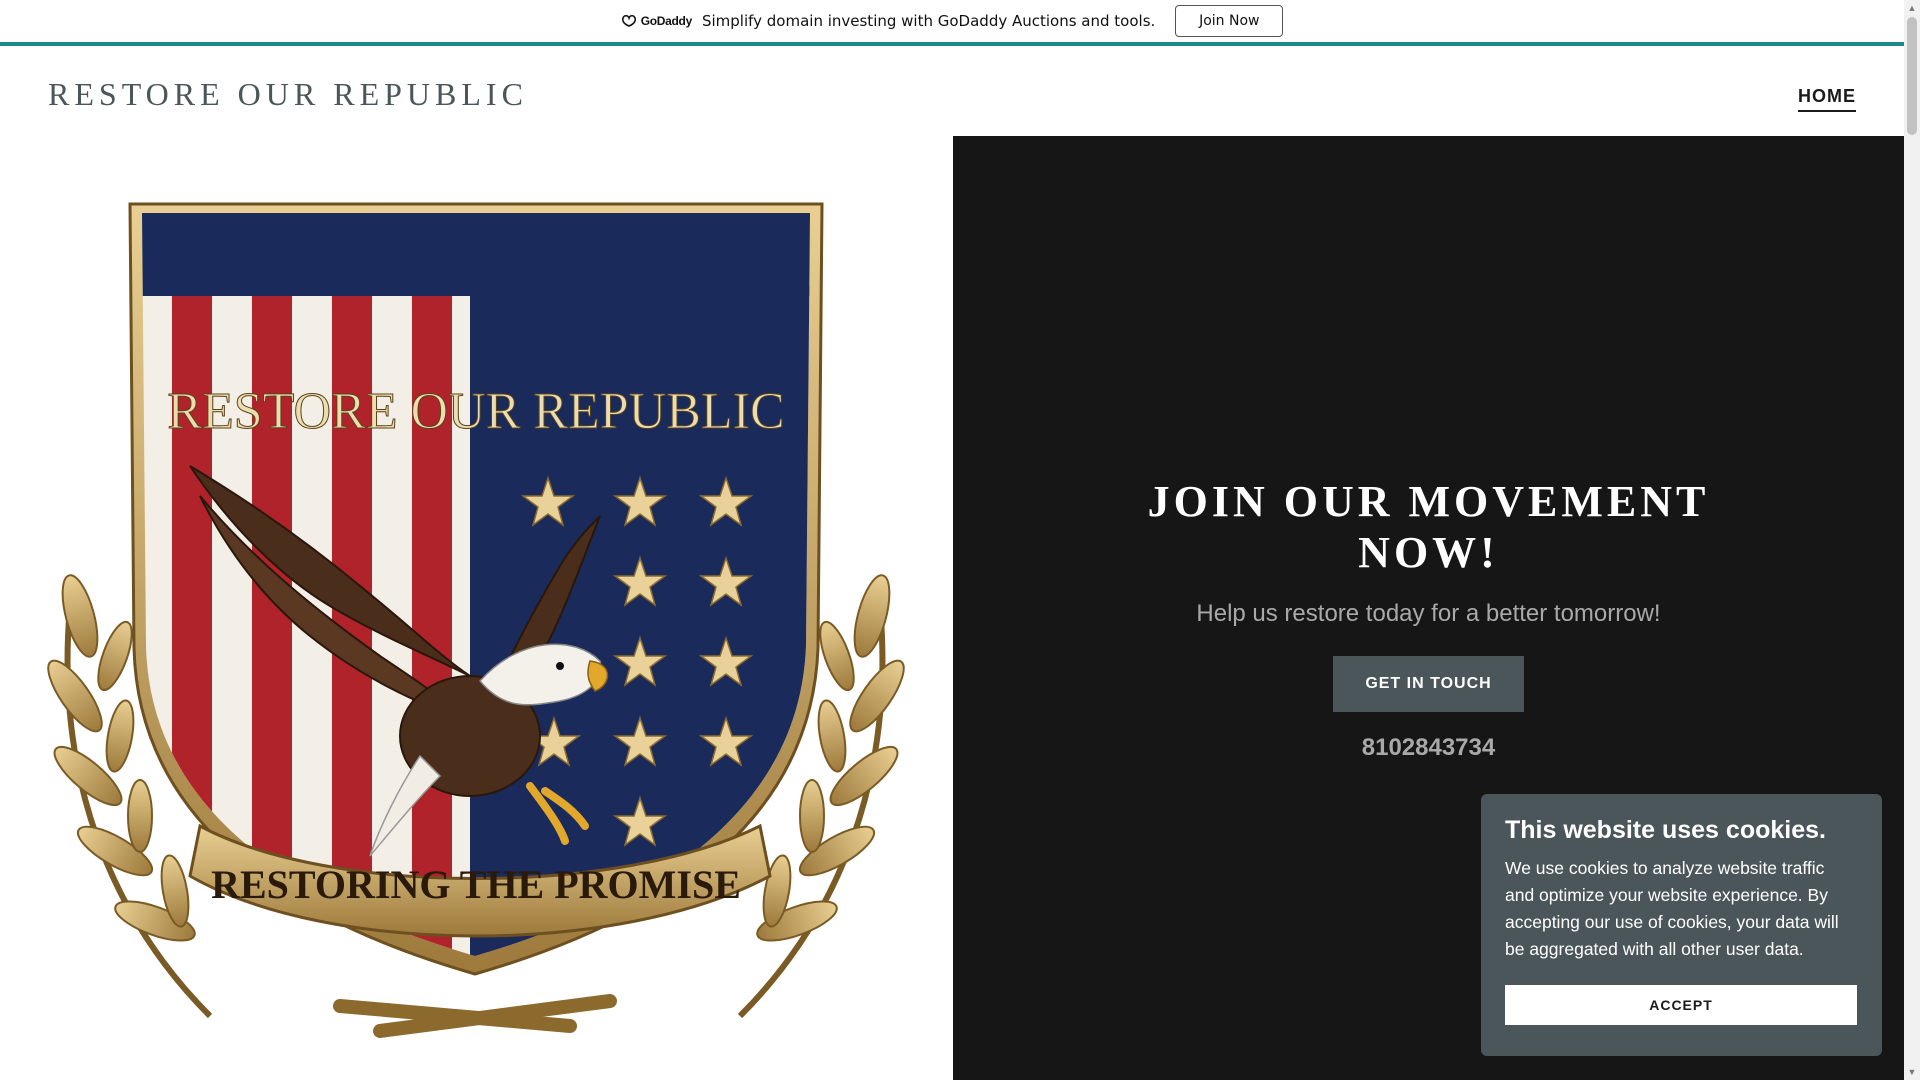 The image size is (1920, 1080). Describe the element at coordinates (1428, 527) in the screenshot. I see `hero-title: JOIN OUR MOVEMENT NOW!` at that location.